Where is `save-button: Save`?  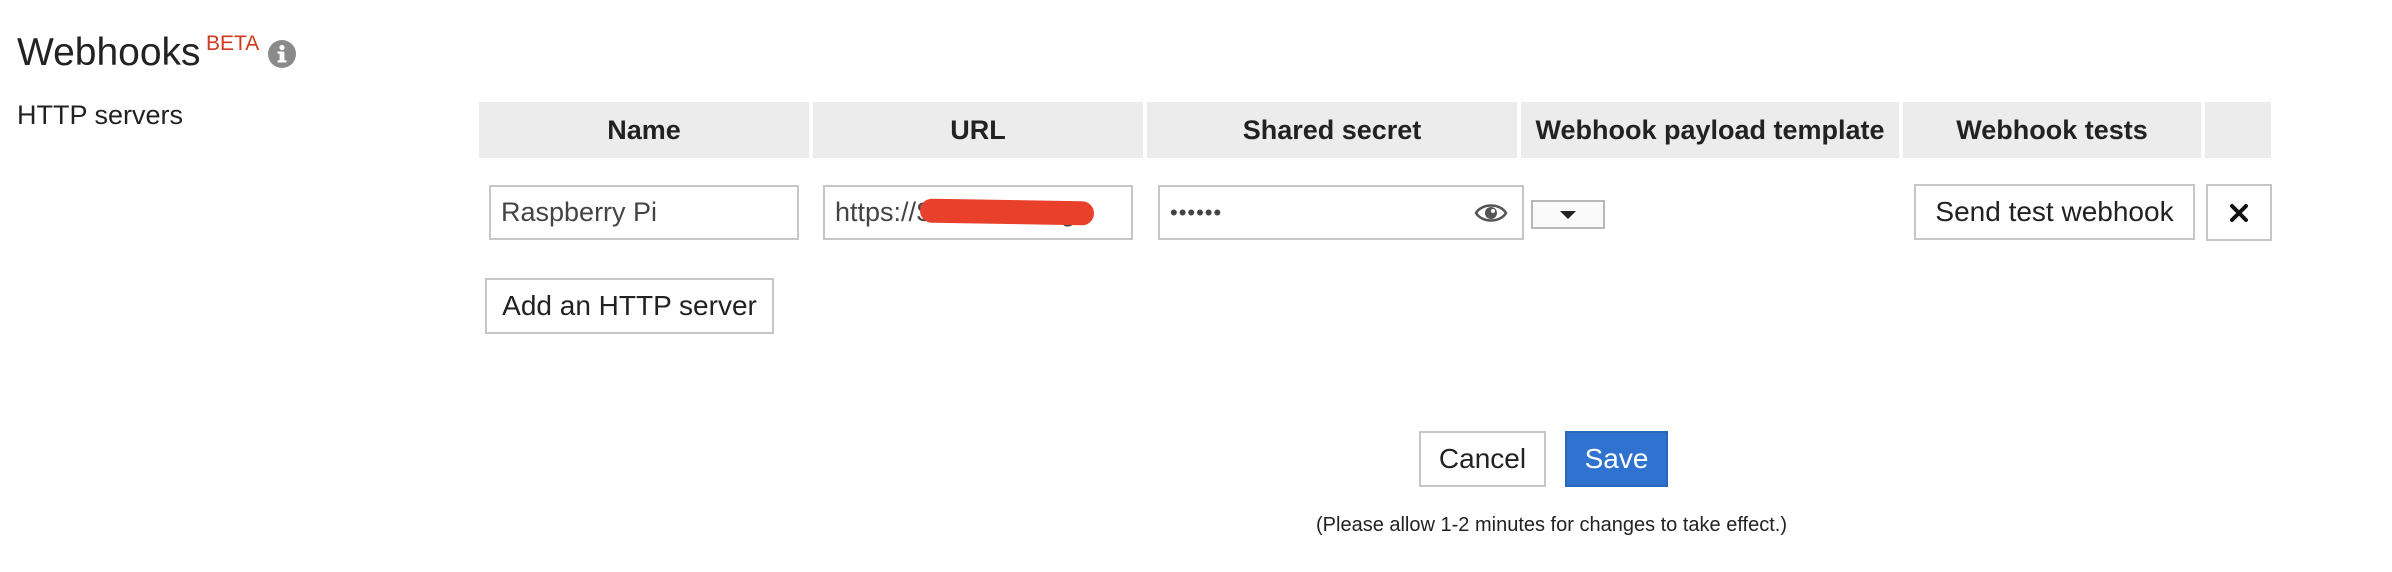 save-button: Save is located at coordinates (1616, 459).